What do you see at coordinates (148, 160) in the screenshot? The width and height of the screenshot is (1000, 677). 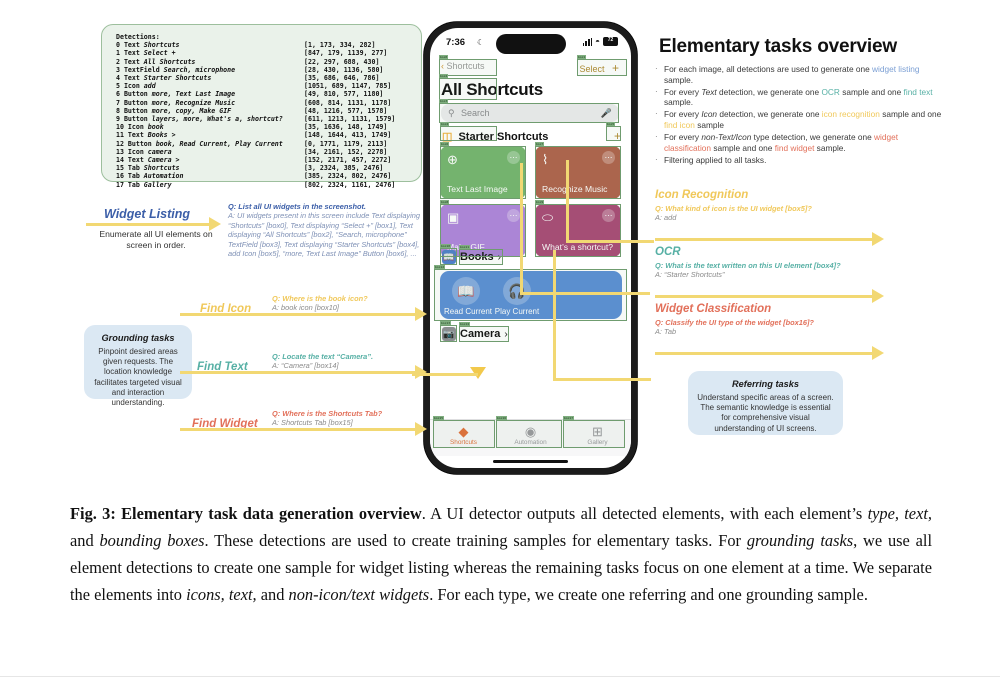 I see `detection-type: 14 Text Camera >` at bounding box center [148, 160].